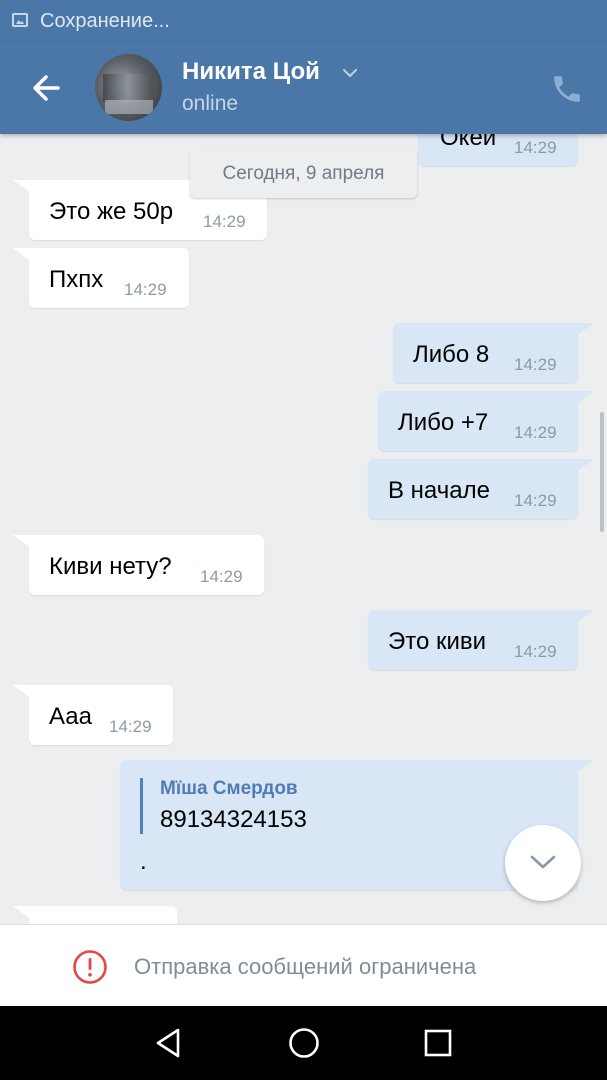  Describe the element at coordinates (103, 915) in the screenshot. I see `message-bubble` at that location.